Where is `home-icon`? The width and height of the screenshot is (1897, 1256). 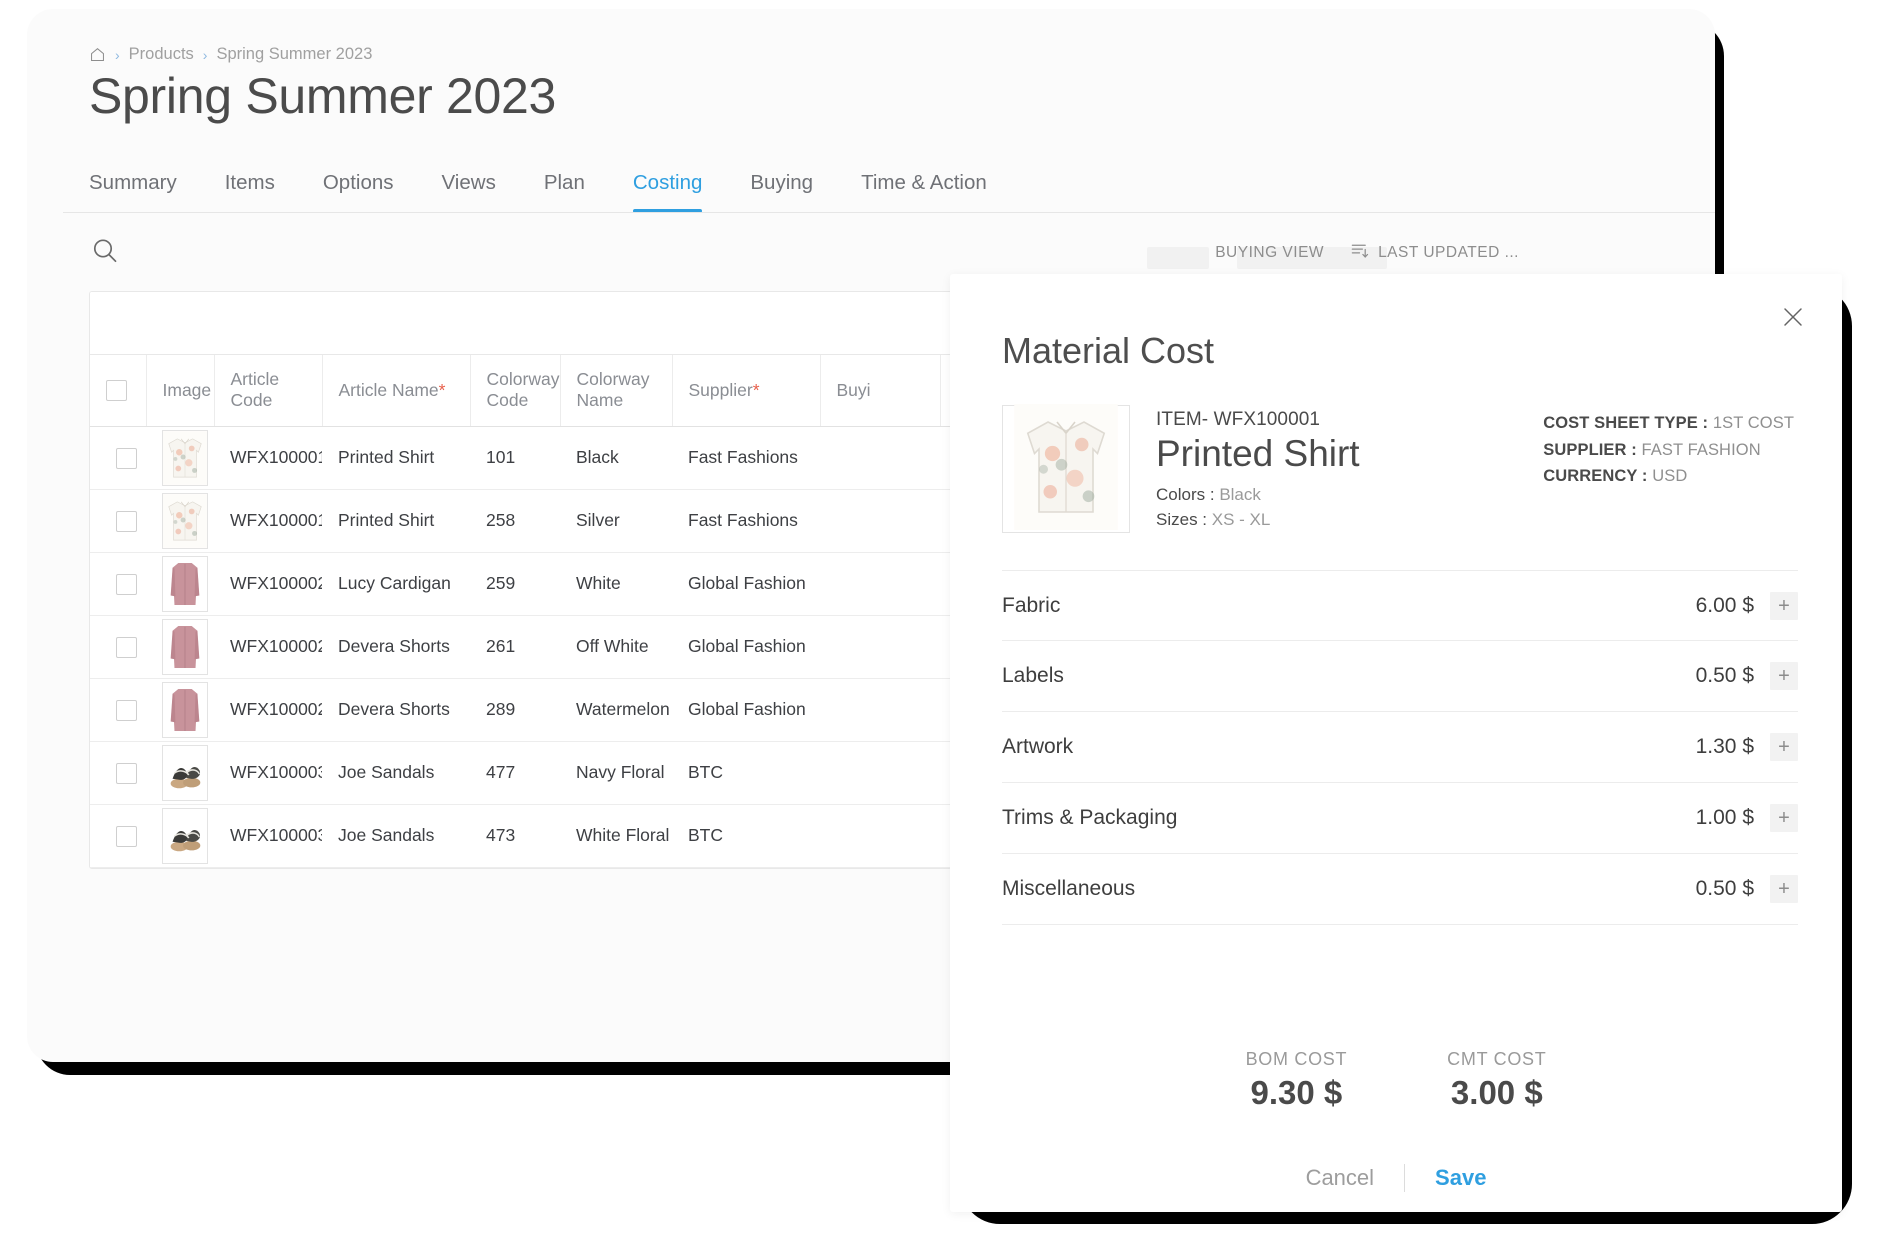
home-icon is located at coordinates (97, 54).